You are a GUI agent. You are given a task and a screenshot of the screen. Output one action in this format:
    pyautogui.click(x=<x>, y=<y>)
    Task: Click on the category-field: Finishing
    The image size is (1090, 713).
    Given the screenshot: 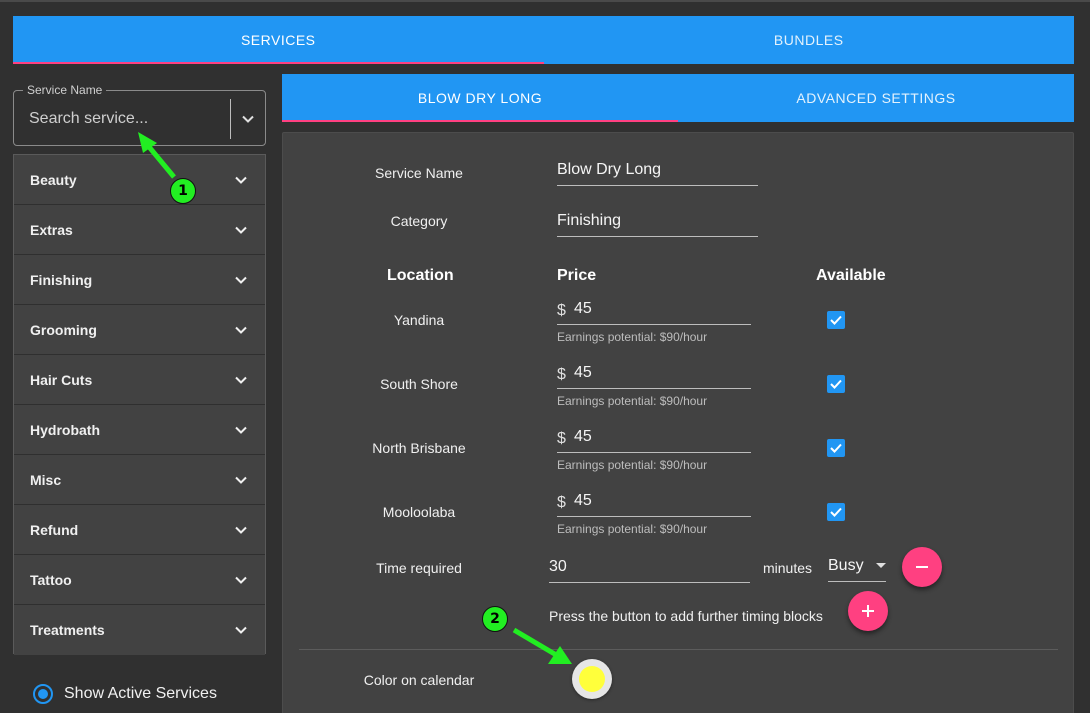 What is the action you would take?
    pyautogui.click(x=657, y=224)
    